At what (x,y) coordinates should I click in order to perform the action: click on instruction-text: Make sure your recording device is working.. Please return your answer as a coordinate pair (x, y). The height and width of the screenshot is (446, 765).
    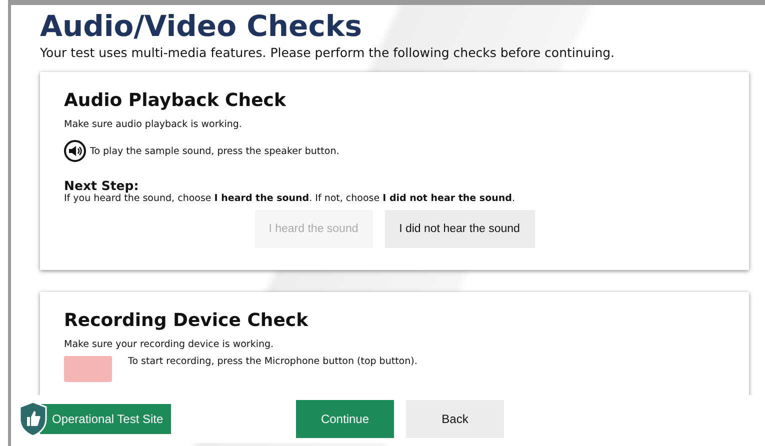
    Looking at the image, I should click on (169, 344).